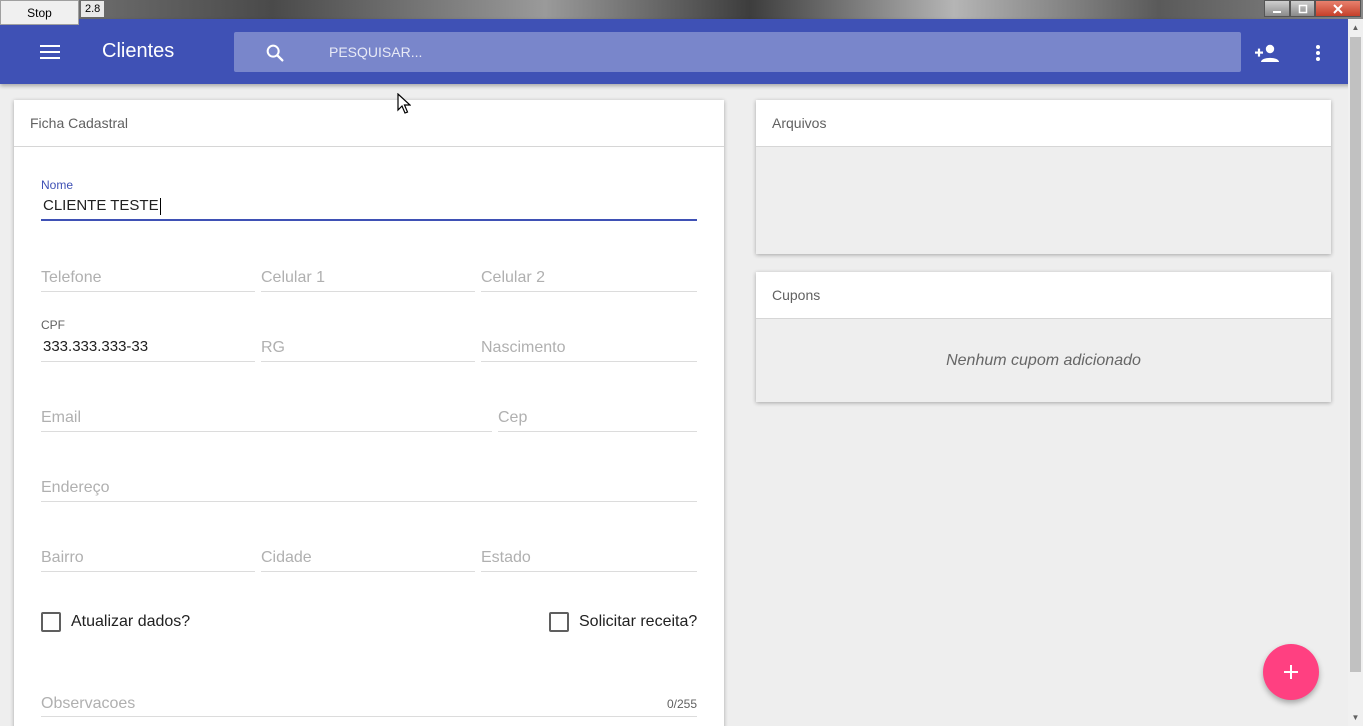 The height and width of the screenshot is (726, 1363). Describe the element at coordinates (96, 346) in the screenshot. I see `cpf-value: 333.333.333-33` at that location.